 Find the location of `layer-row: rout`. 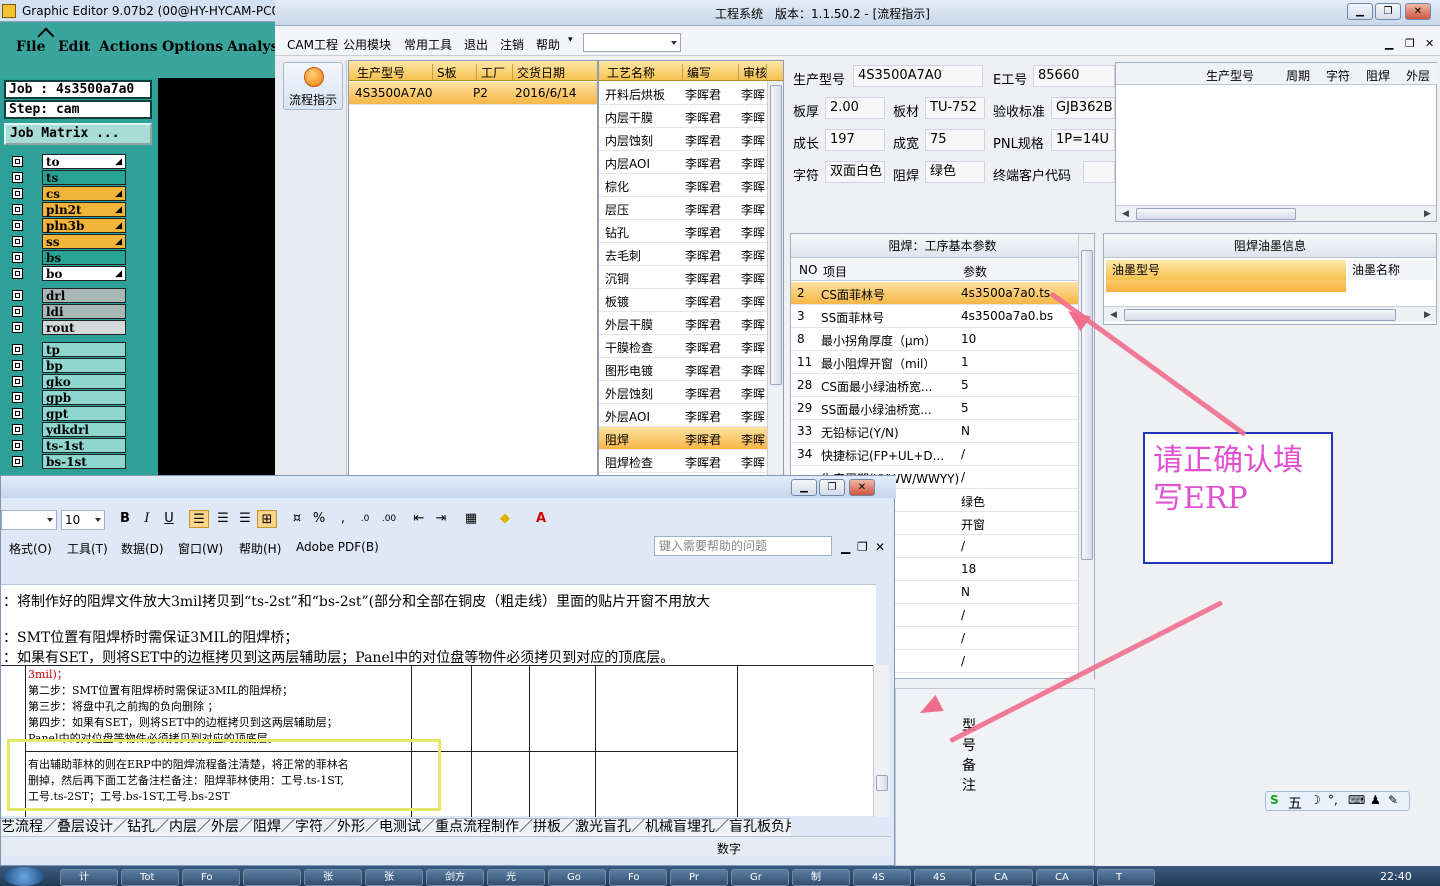

layer-row: rout is located at coordinates (67, 327).